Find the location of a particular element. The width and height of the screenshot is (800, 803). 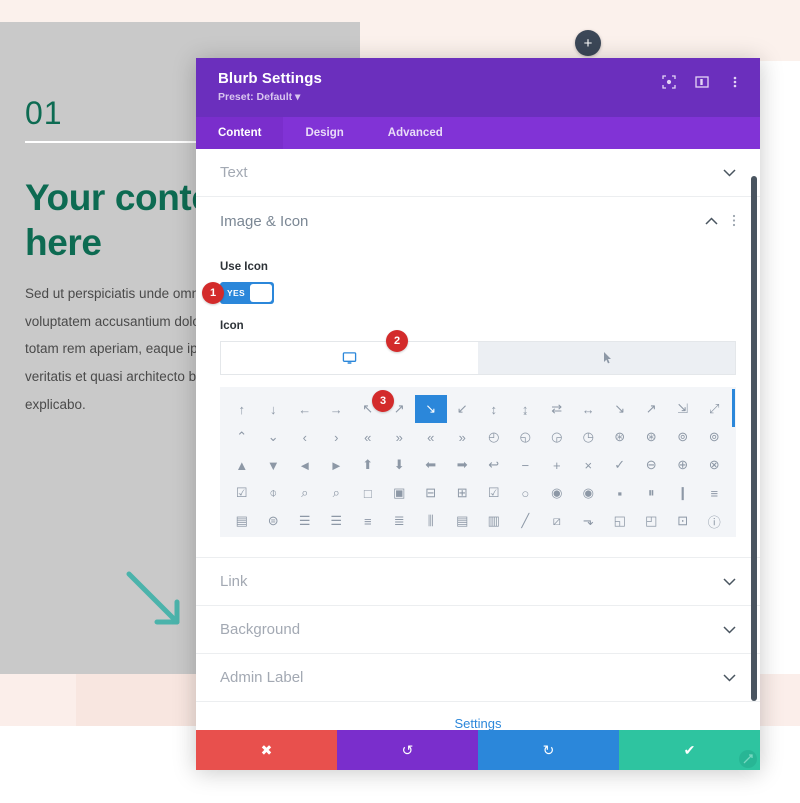

icon-grid-cell: ☰ is located at coordinates (305, 521).